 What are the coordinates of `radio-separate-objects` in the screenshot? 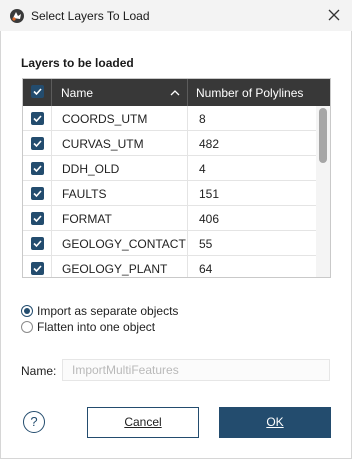 It's located at (27, 311).